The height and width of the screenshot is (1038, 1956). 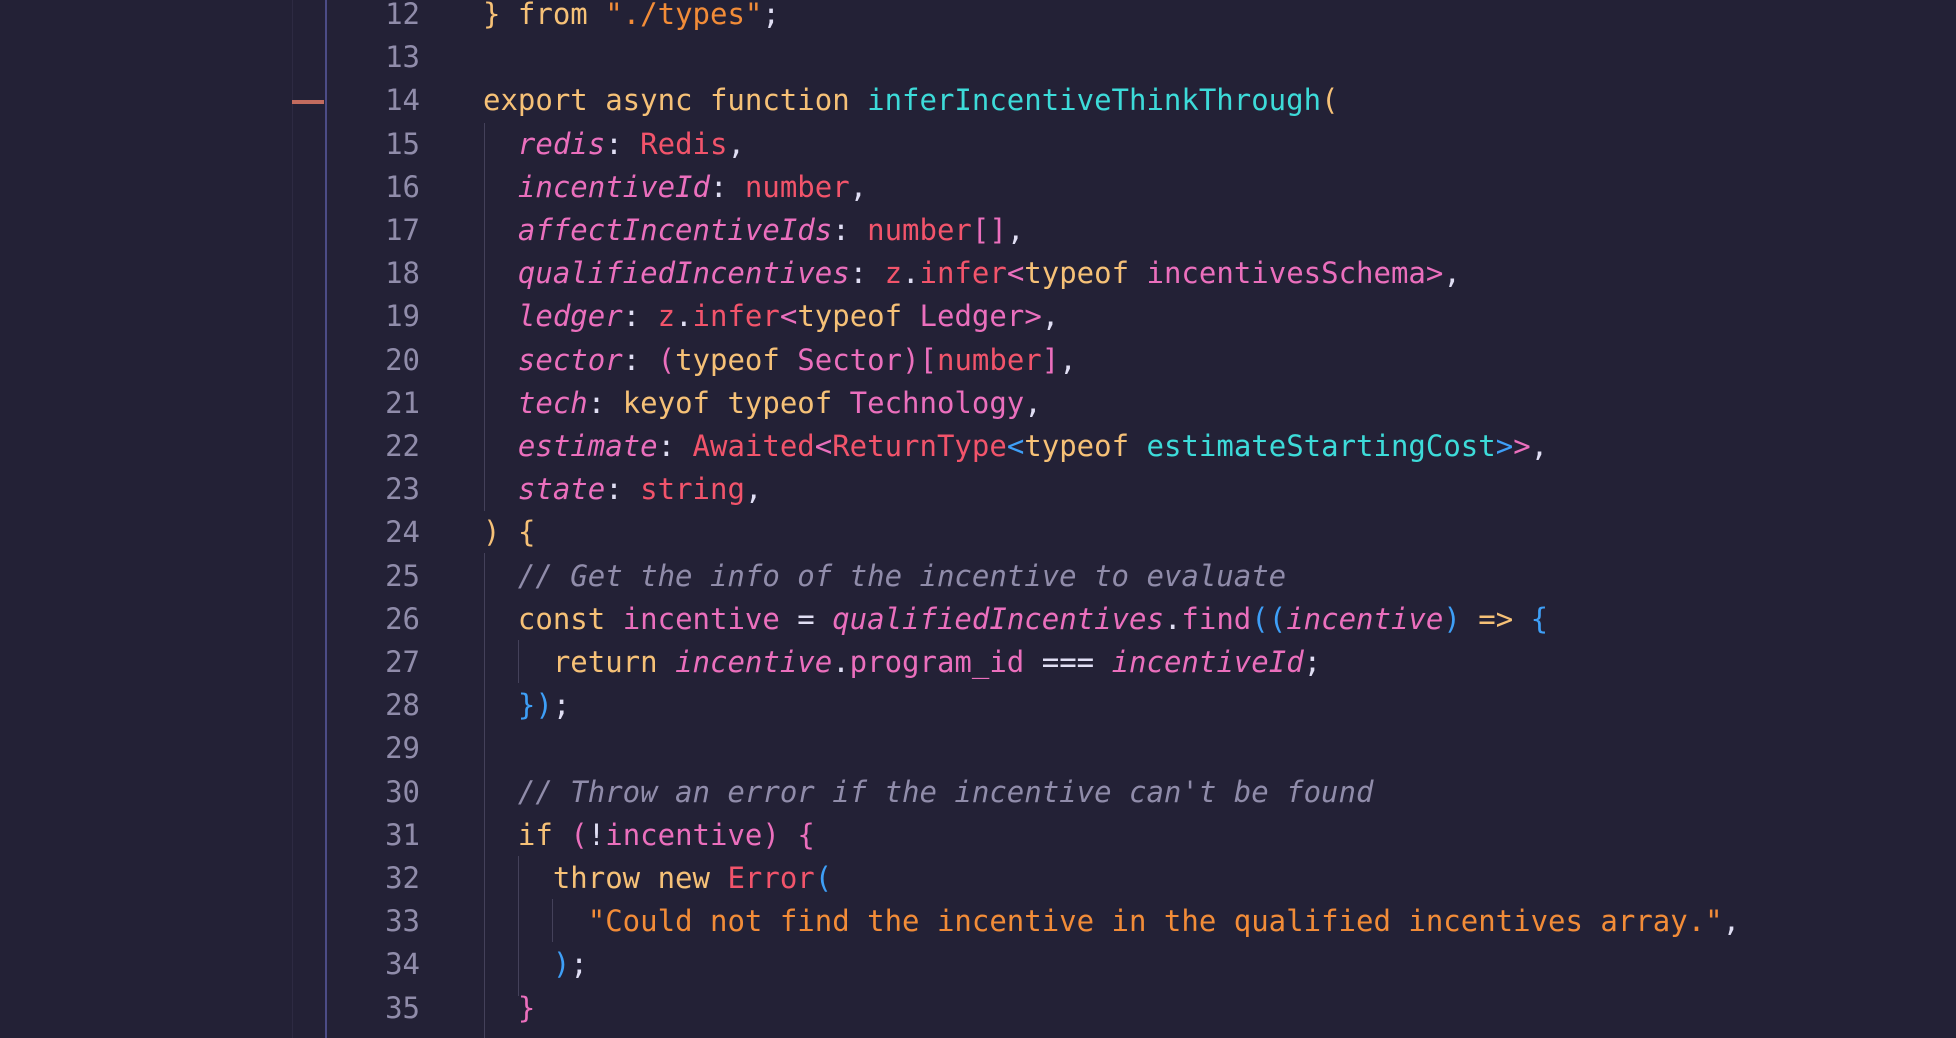 I want to click on code-token: z, so click(x=893, y=273).